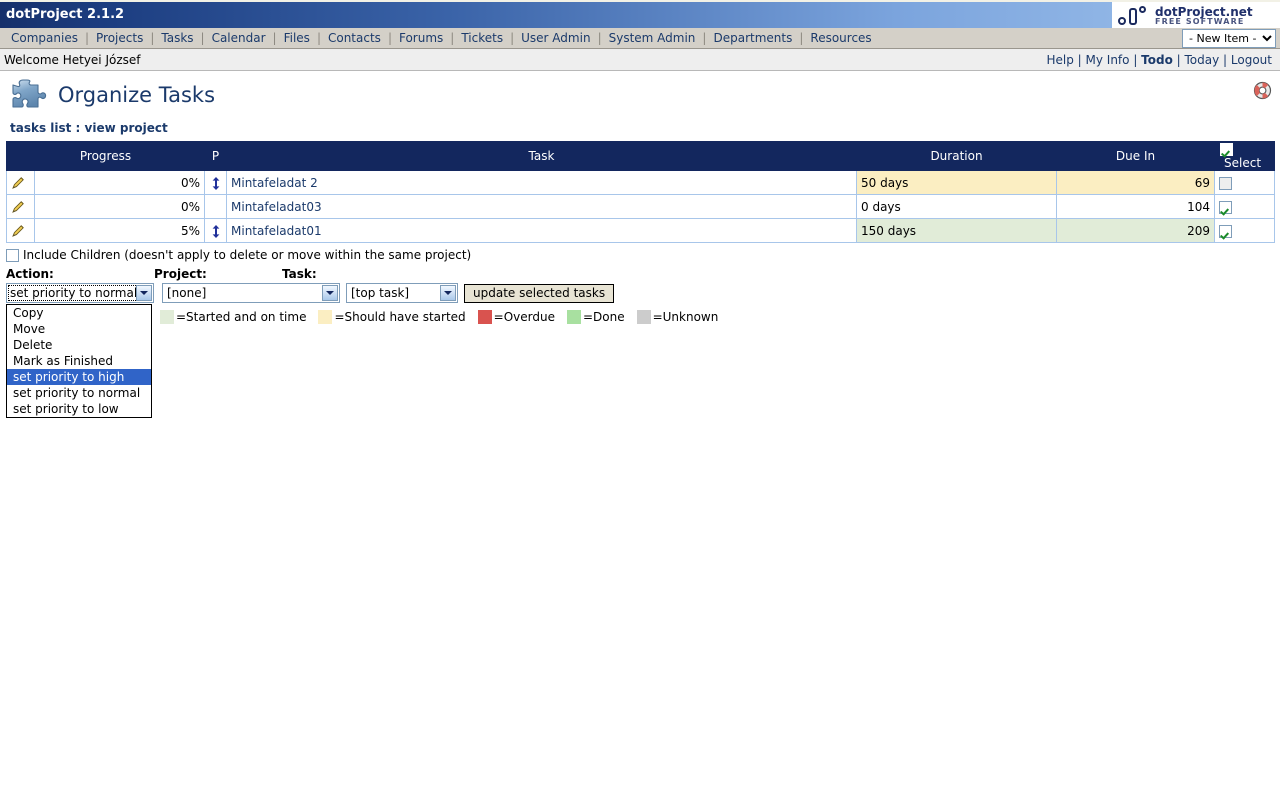  Describe the element at coordinates (400, 317) in the screenshot. I see `legend-label-should-have-started: =Should have started` at that location.